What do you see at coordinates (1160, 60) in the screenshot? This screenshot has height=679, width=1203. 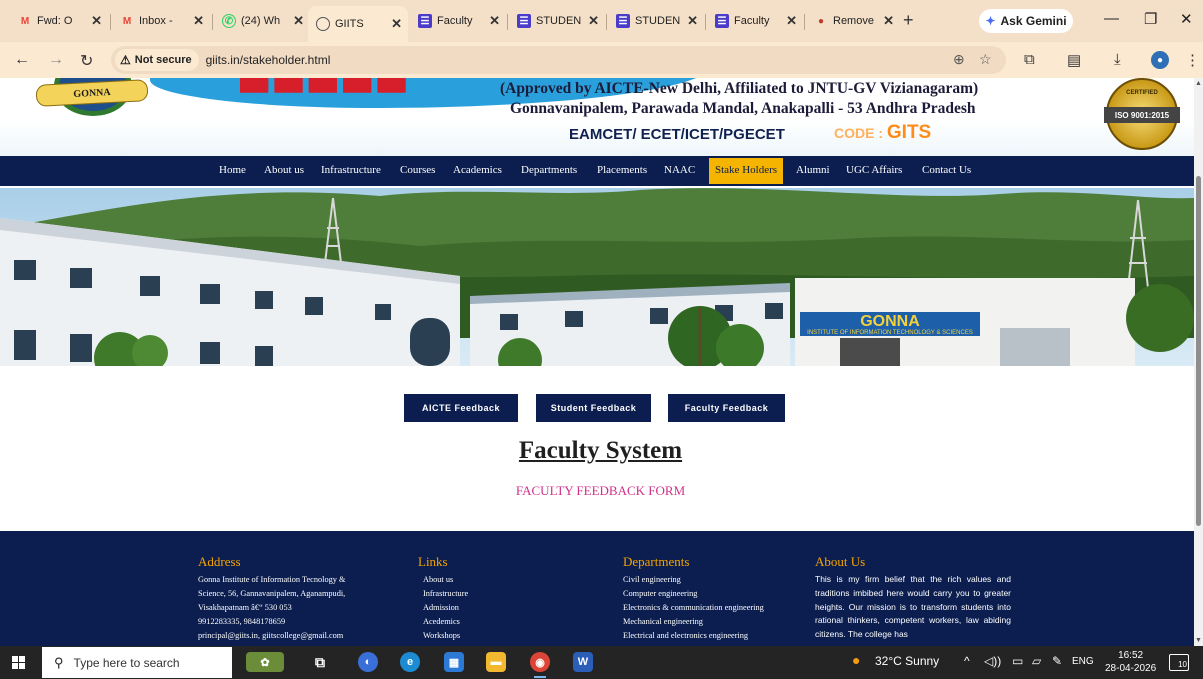 I see `profile-avatar: ●` at bounding box center [1160, 60].